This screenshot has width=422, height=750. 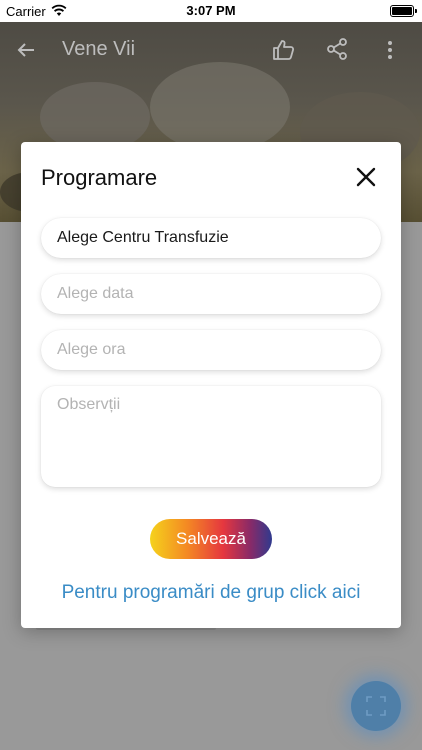 I want to click on battery-icon, so click(x=403, y=11).